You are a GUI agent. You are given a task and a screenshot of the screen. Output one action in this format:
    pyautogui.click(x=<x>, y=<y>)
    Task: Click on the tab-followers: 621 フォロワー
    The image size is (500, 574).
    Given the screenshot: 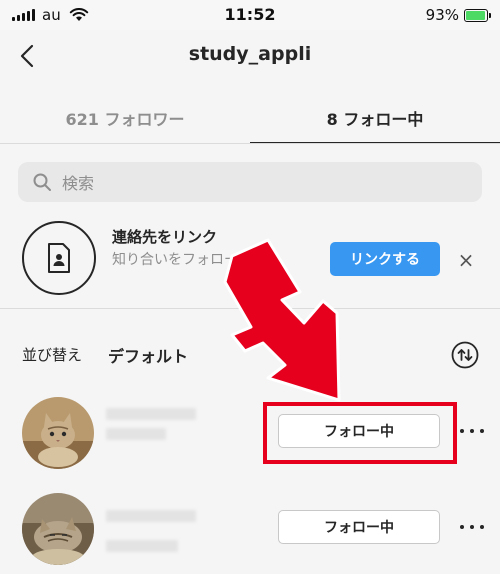 What is the action you would take?
    pyautogui.click(x=125, y=117)
    